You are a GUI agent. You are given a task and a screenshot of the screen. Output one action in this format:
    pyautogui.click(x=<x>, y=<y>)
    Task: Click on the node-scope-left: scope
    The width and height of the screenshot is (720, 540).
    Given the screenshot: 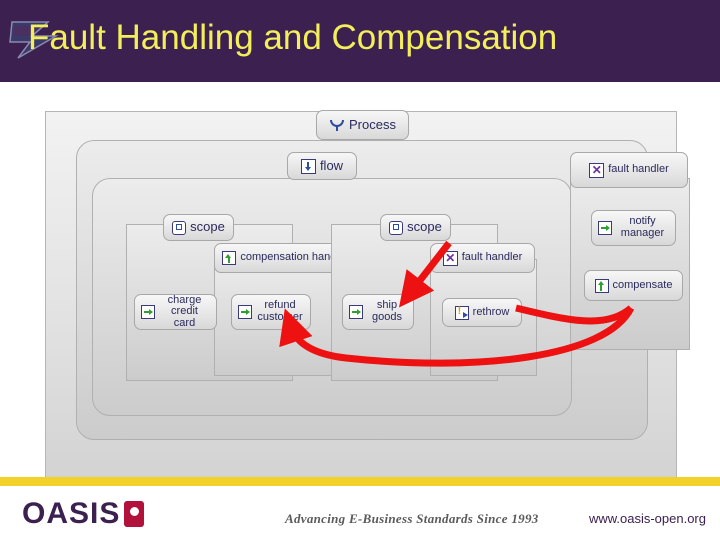 What is the action you would take?
    pyautogui.click(x=198, y=227)
    